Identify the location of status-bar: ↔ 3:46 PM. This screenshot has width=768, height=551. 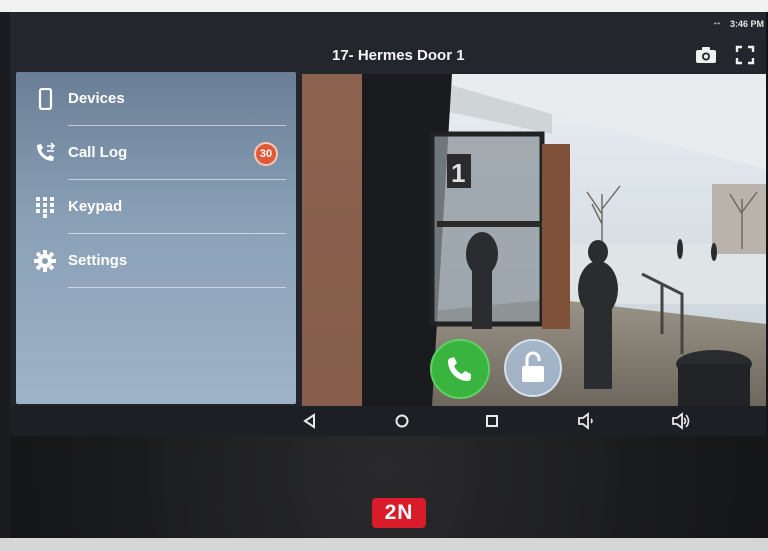
(388, 24).